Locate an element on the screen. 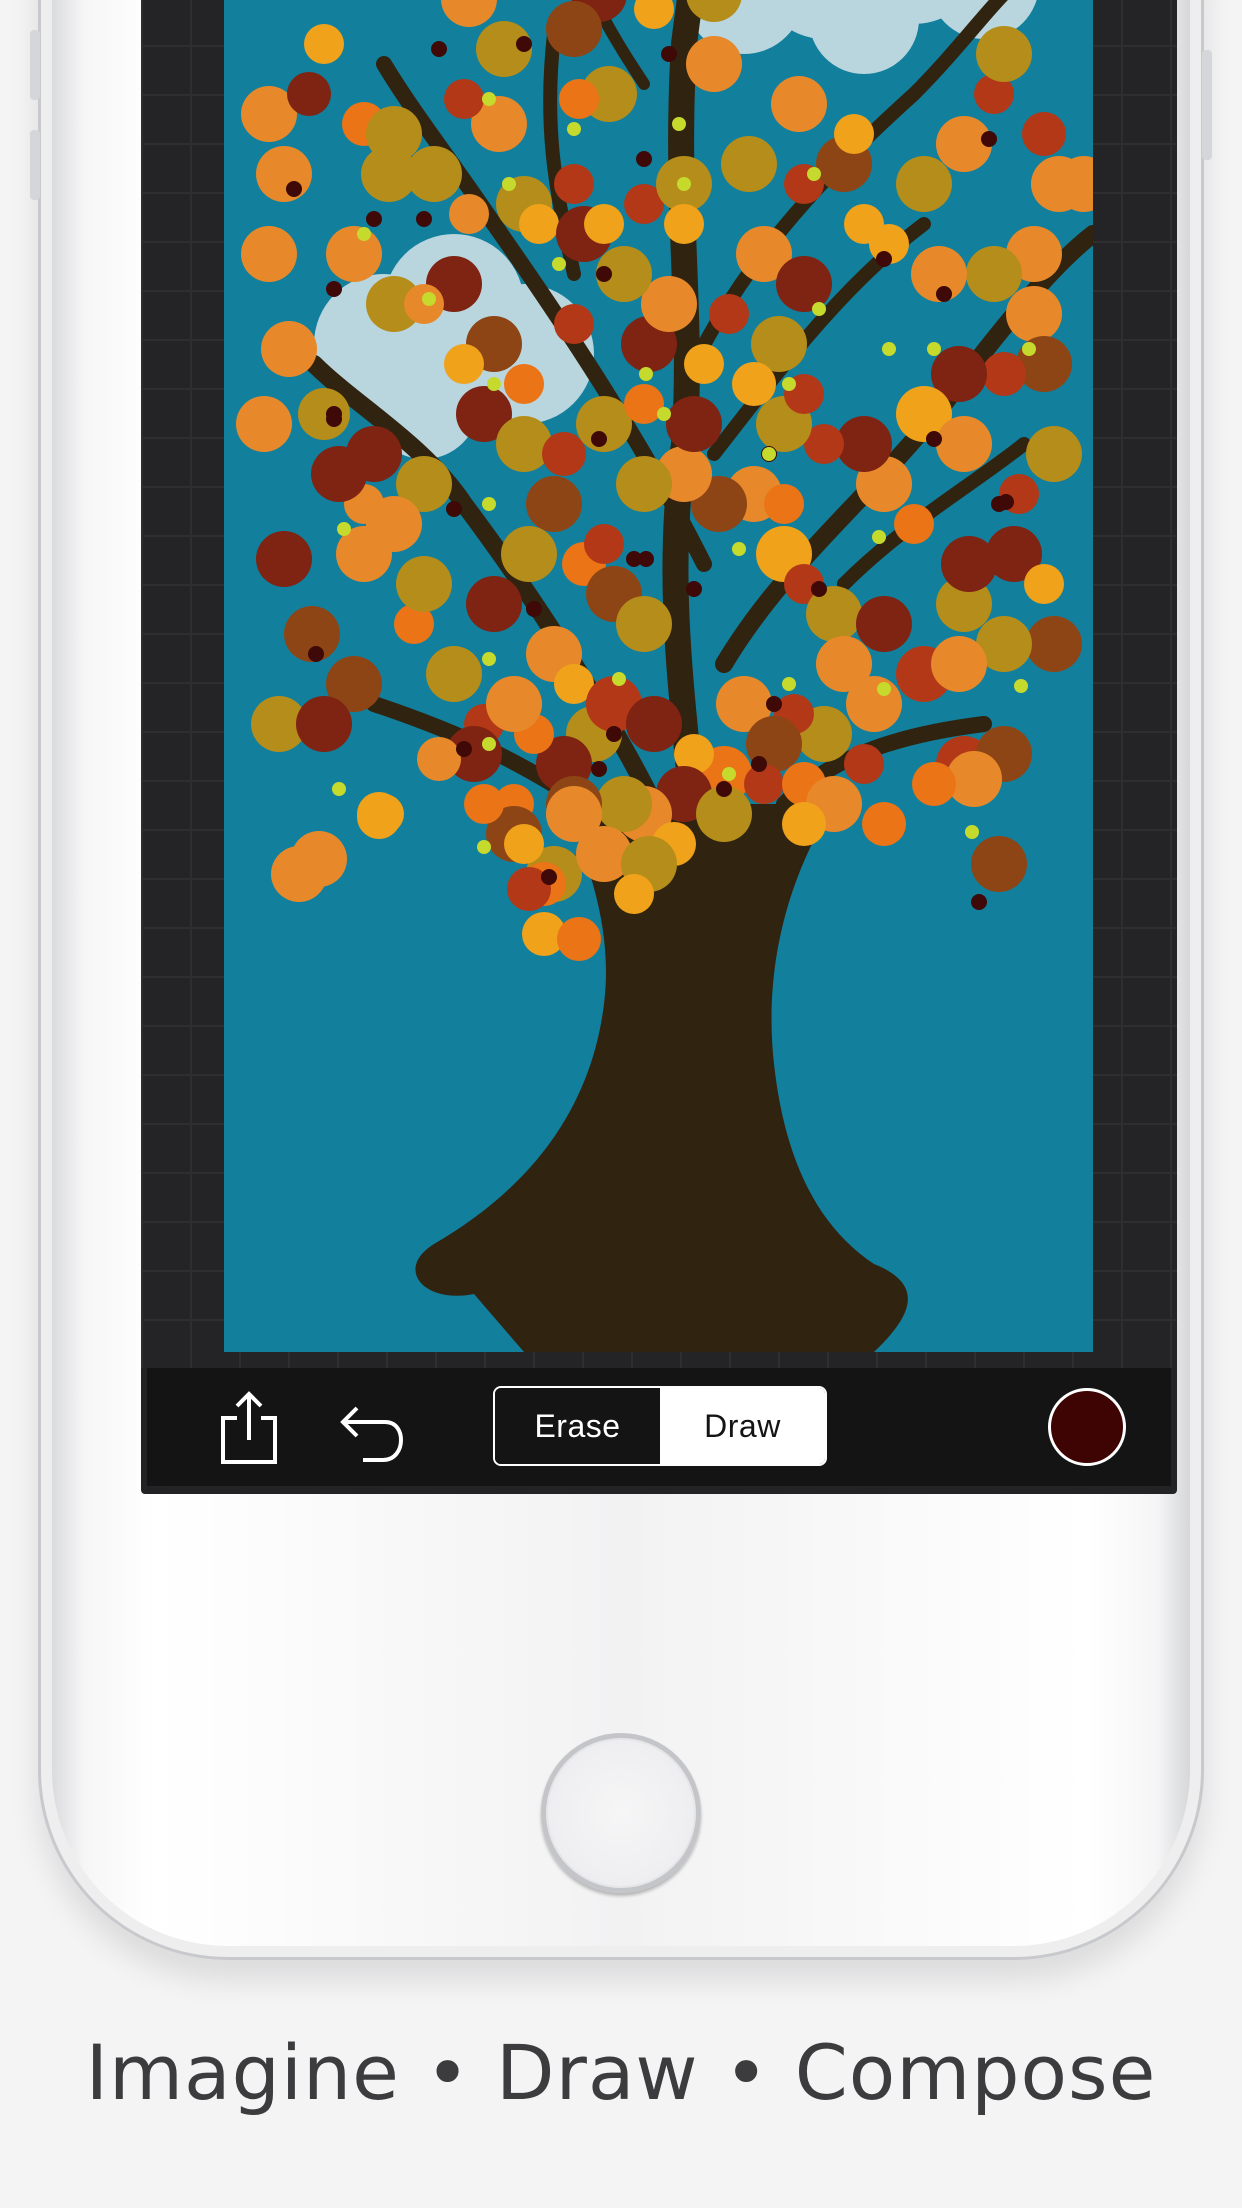 The width and height of the screenshot is (1242, 2208). mode-segmented-control: Erase Draw is located at coordinates (660, 1426).